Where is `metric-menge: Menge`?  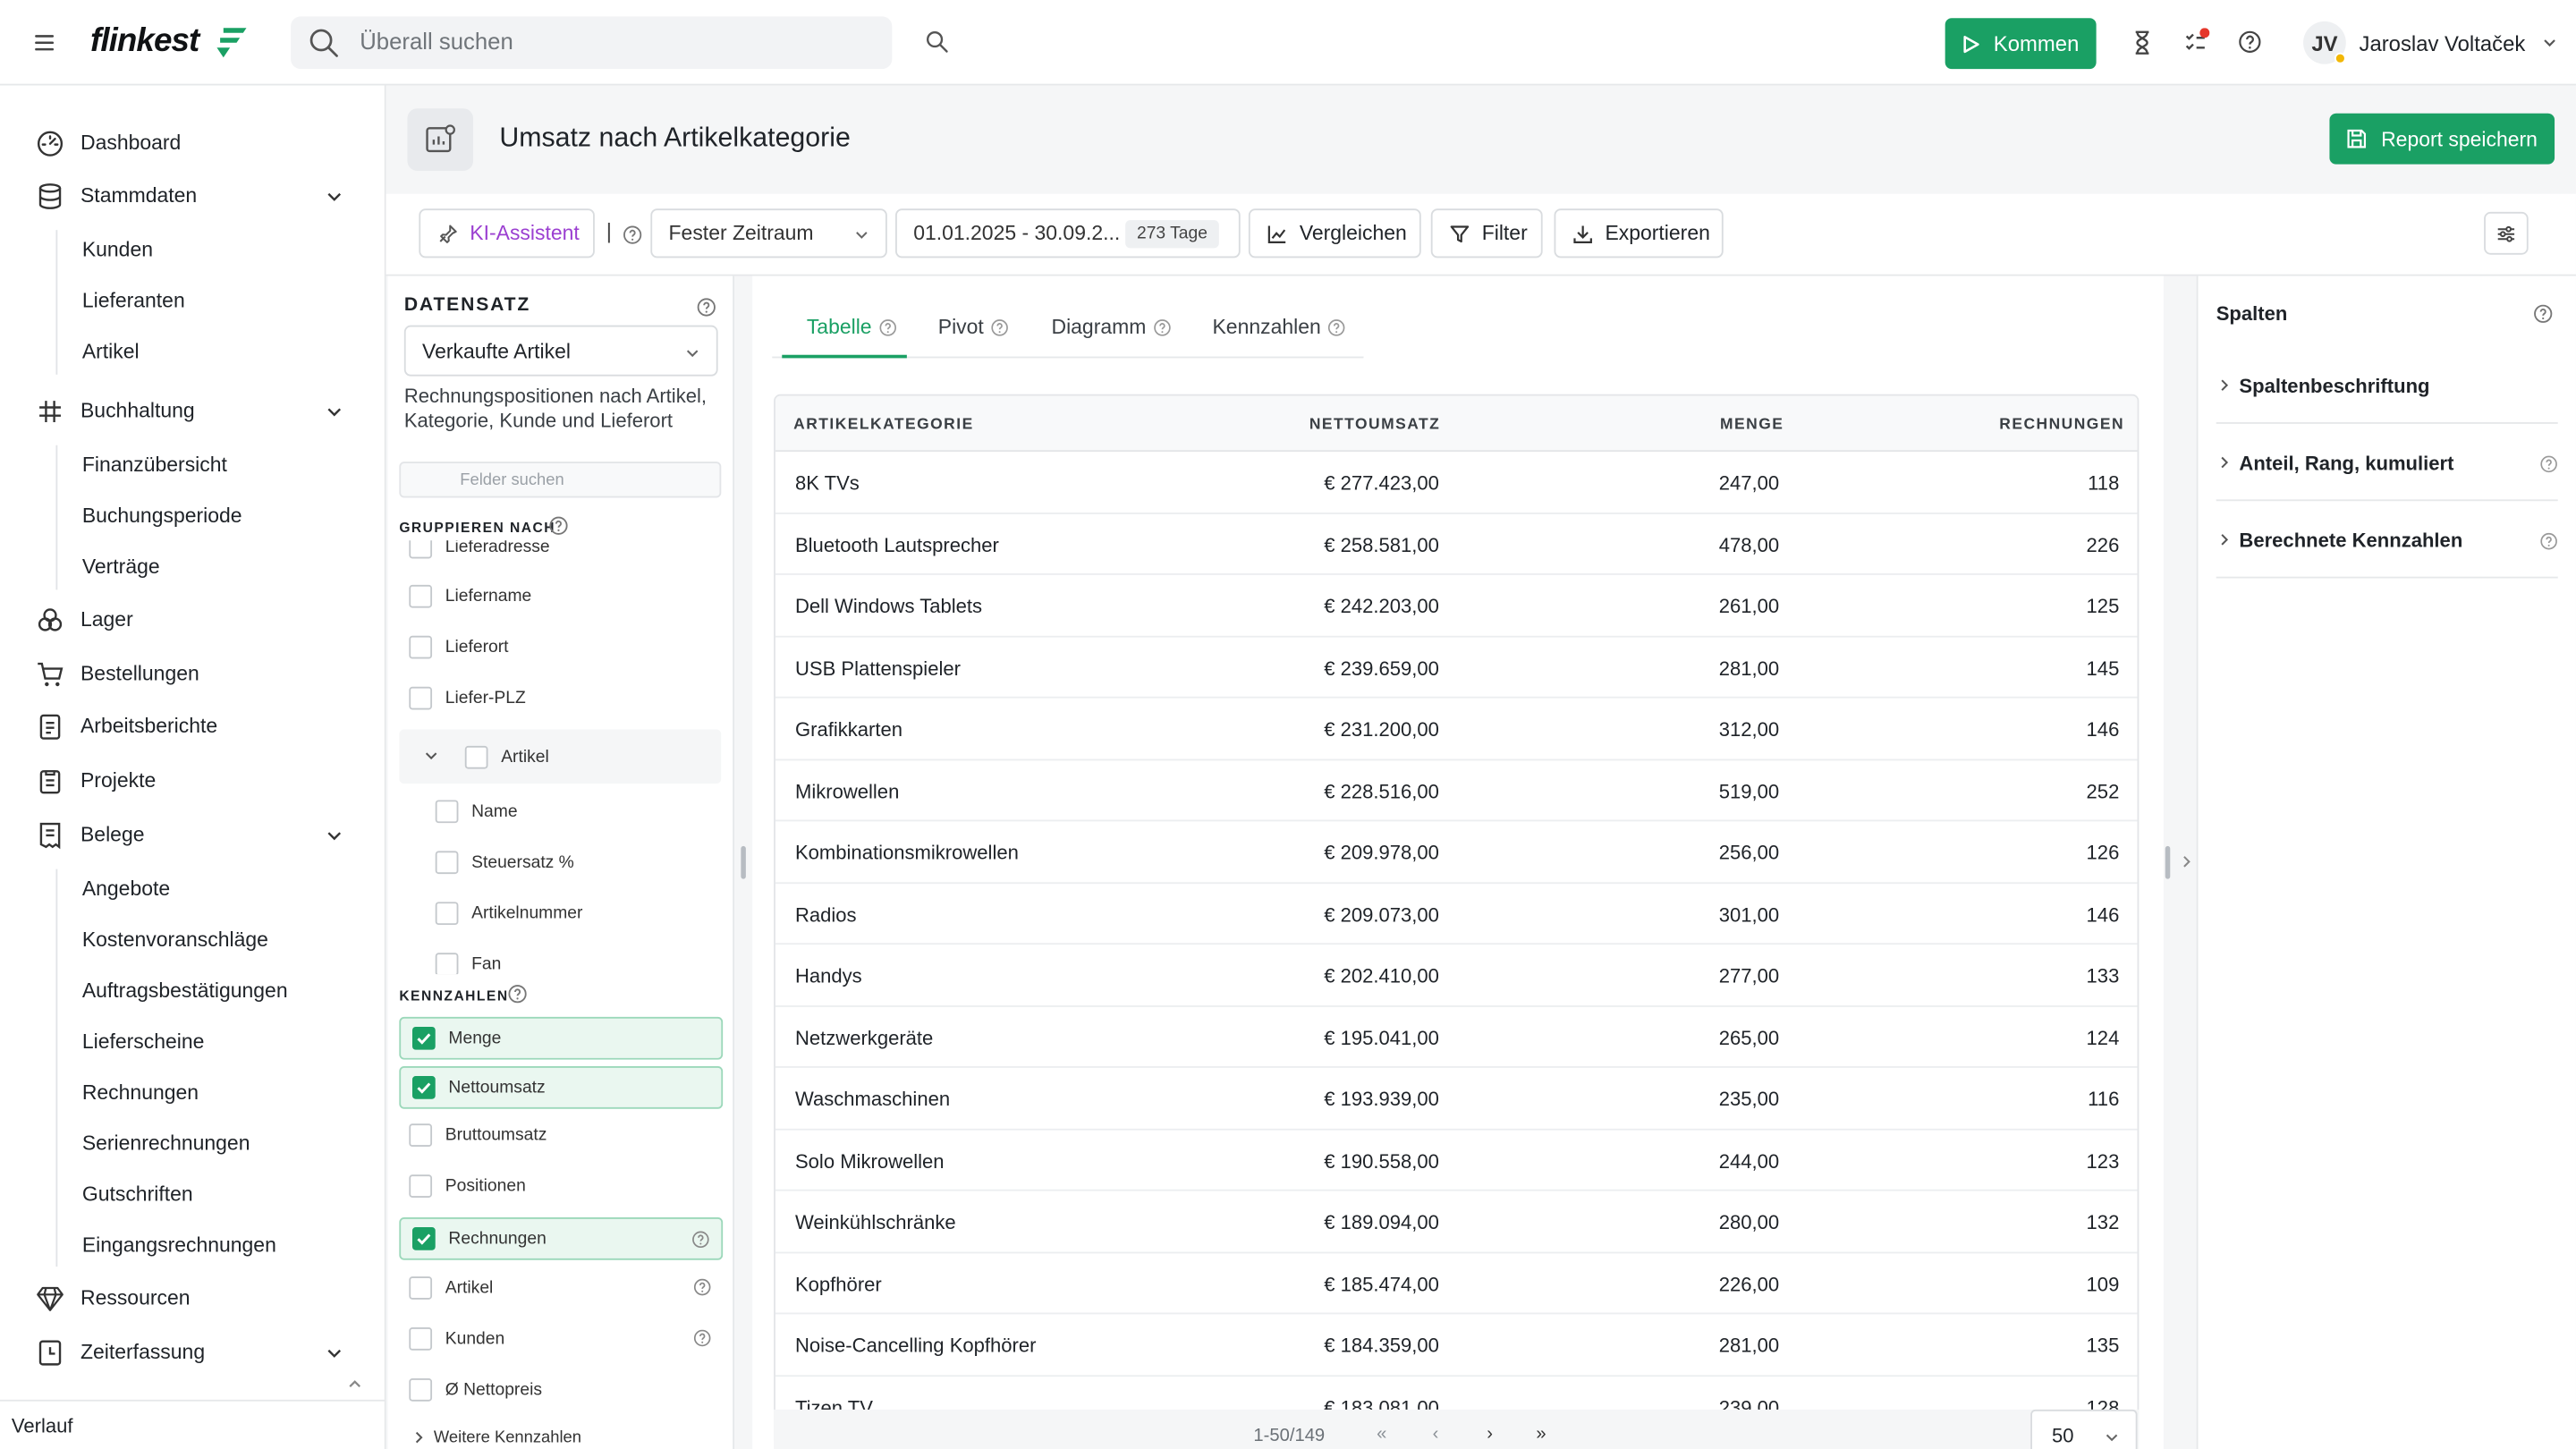 metric-menge: Menge is located at coordinates (561, 1038).